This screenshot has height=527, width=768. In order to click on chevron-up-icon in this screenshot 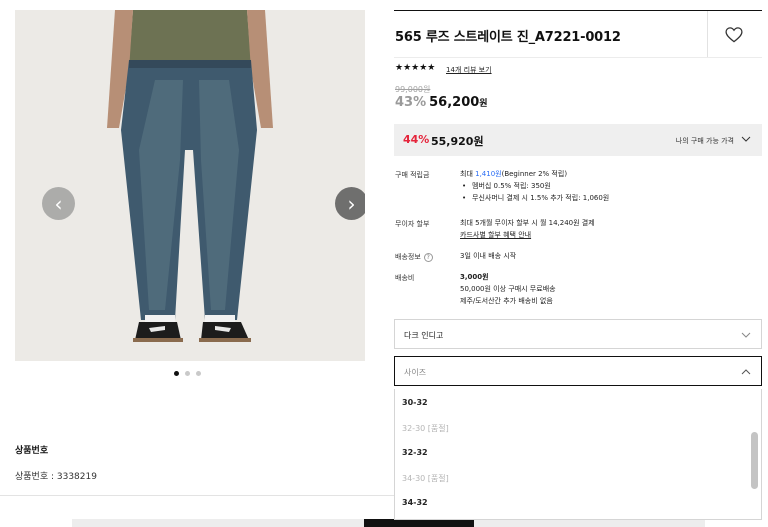, I will do `click(746, 372)`.